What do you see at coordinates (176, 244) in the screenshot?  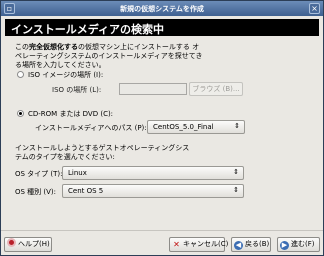 I see `cancel-icon: ✕` at bounding box center [176, 244].